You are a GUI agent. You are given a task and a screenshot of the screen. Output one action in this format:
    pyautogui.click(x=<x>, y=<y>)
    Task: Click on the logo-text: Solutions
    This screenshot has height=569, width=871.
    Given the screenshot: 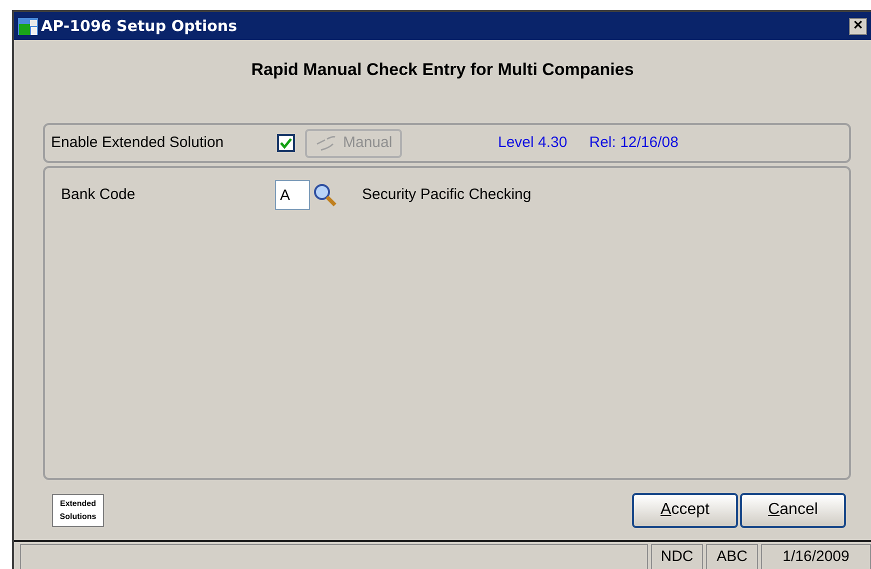 What is the action you would take?
    pyautogui.click(x=78, y=517)
    